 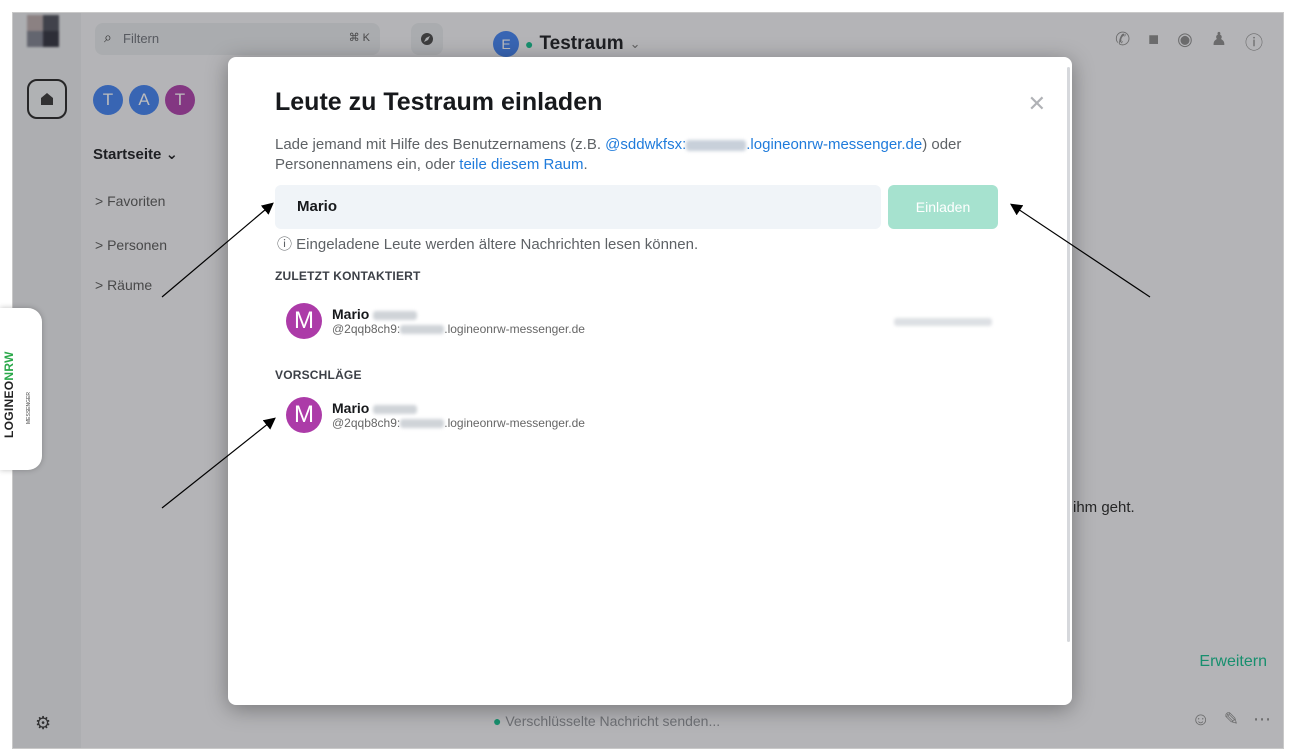 I want to click on recent-label: ZULETZT KONTAKTIERT, so click(x=348, y=276).